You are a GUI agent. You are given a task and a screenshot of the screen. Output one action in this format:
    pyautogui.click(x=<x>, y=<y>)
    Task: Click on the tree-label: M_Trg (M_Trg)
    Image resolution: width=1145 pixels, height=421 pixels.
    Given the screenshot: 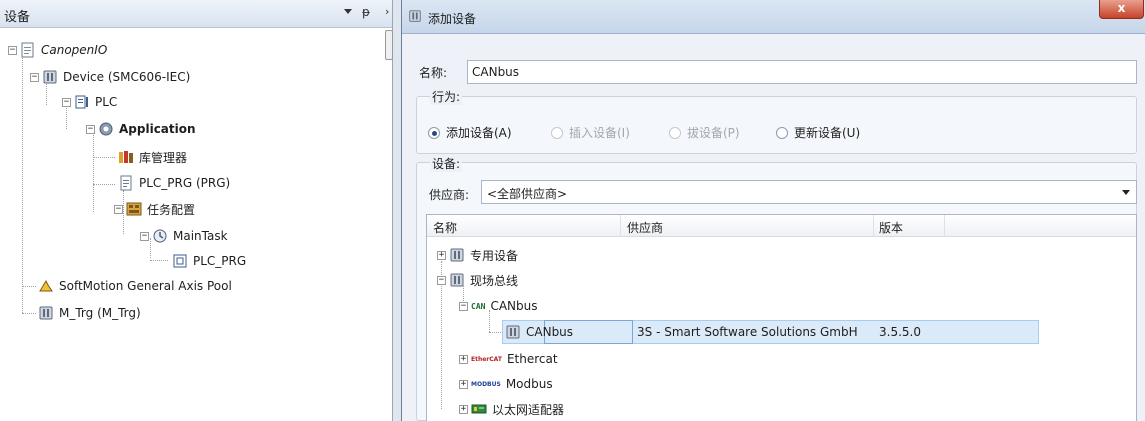 What is the action you would take?
    pyautogui.click(x=100, y=313)
    